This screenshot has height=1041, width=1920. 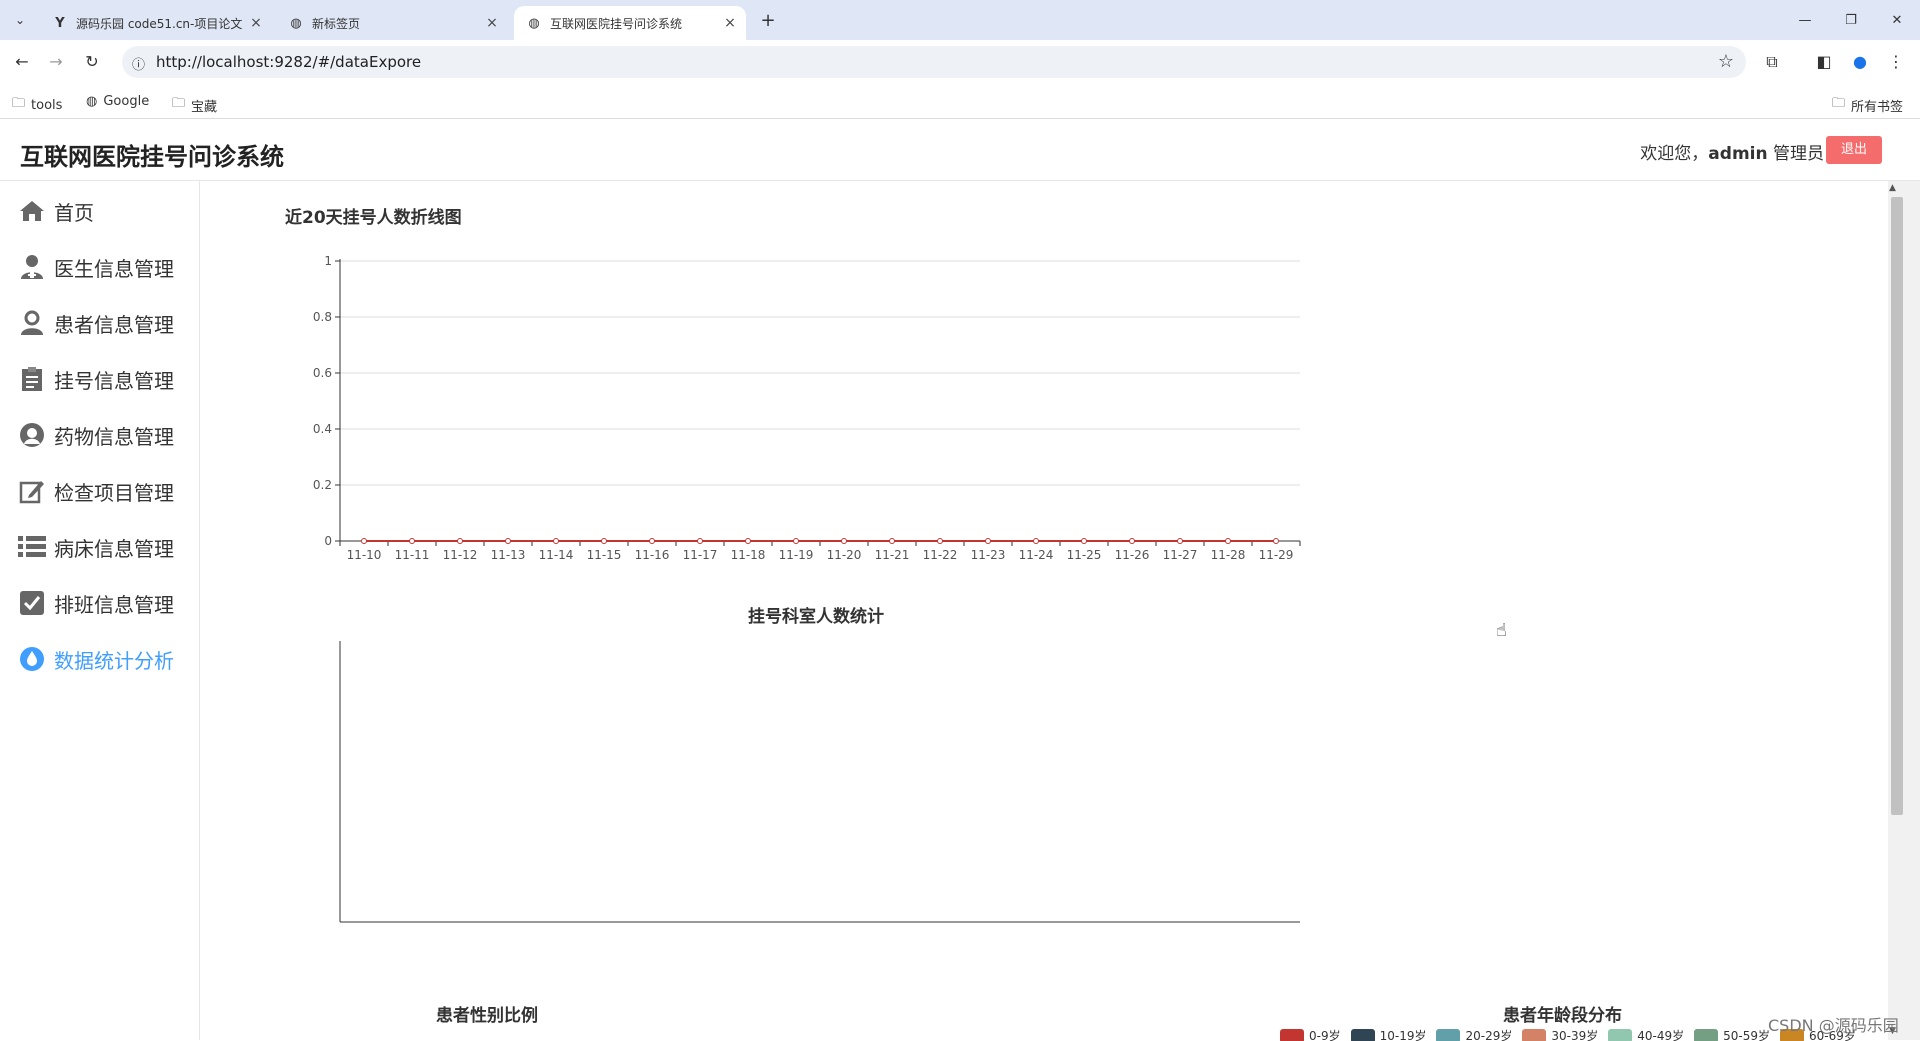 I want to click on bookmark-treasure: 🗀 宝藏, so click(x=194, y=105).